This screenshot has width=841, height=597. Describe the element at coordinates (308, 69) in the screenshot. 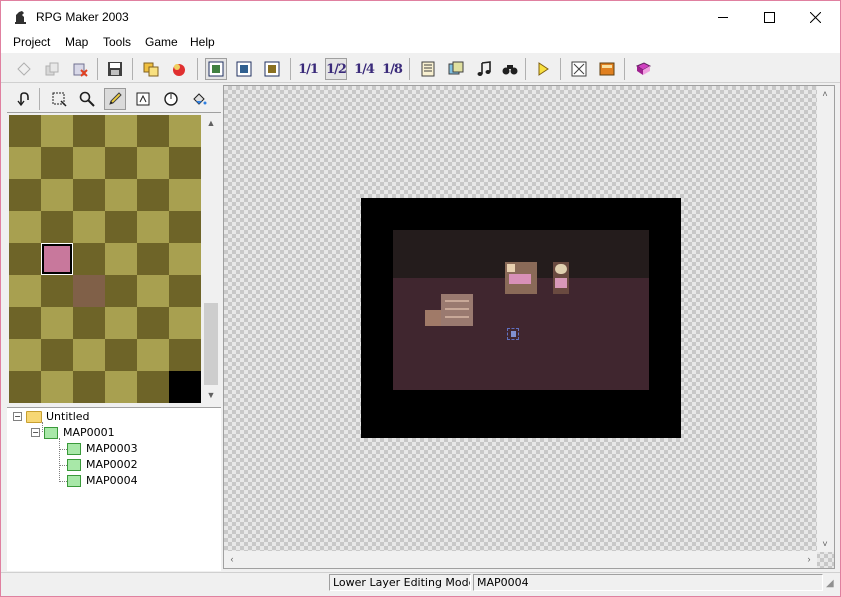

I see `zoom-1-1-button: 1/1` at that location.